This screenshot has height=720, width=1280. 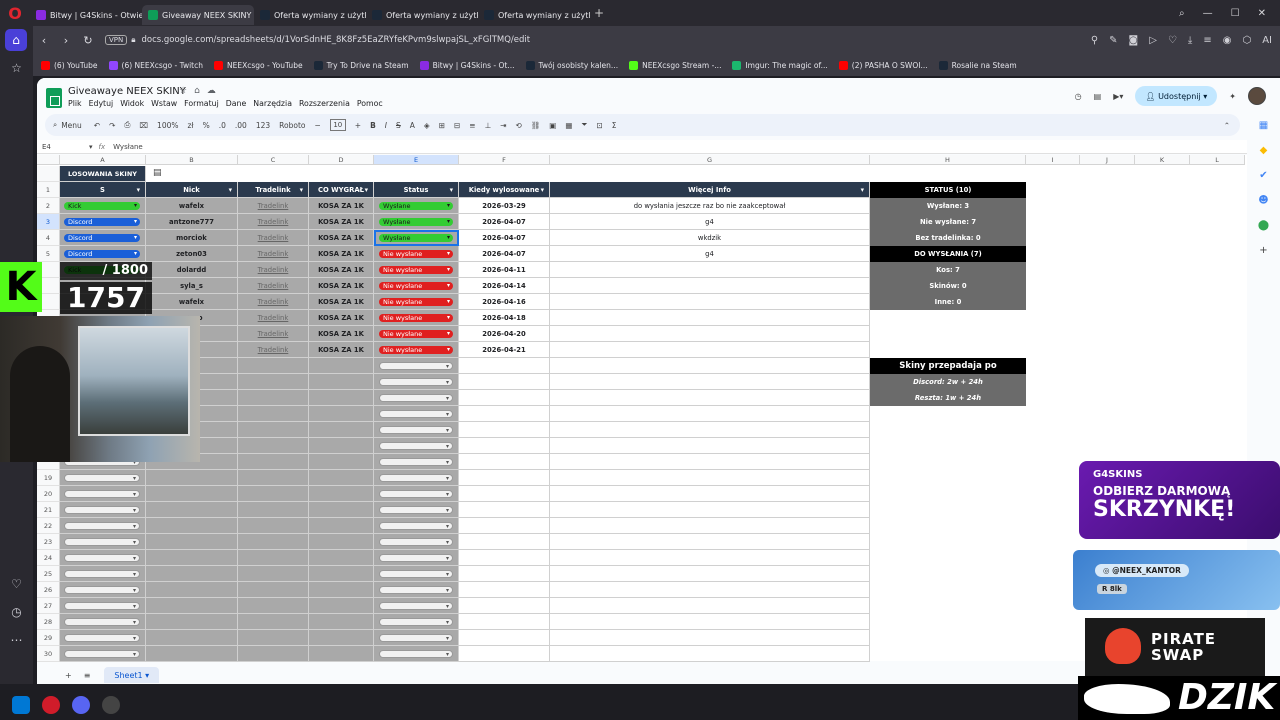 I want to click on menu-item: Wstaw, so click(x=164, y=103).